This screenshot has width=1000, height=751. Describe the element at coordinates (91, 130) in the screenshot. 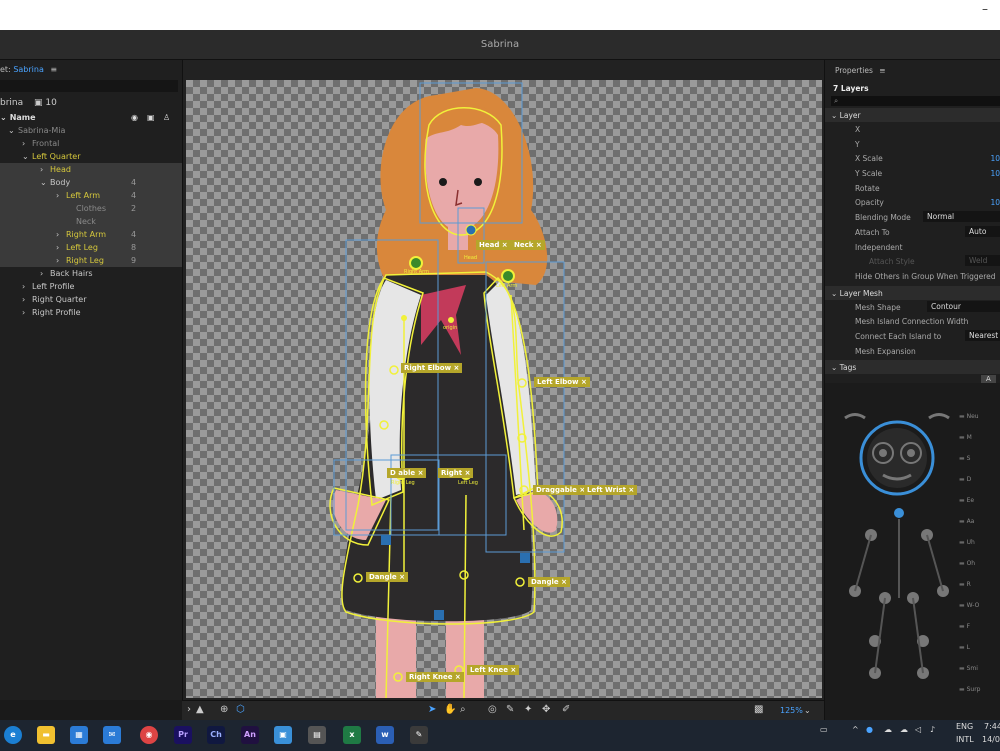

I see `layer-row: ⌄ Sabrina-Mia` at that location.